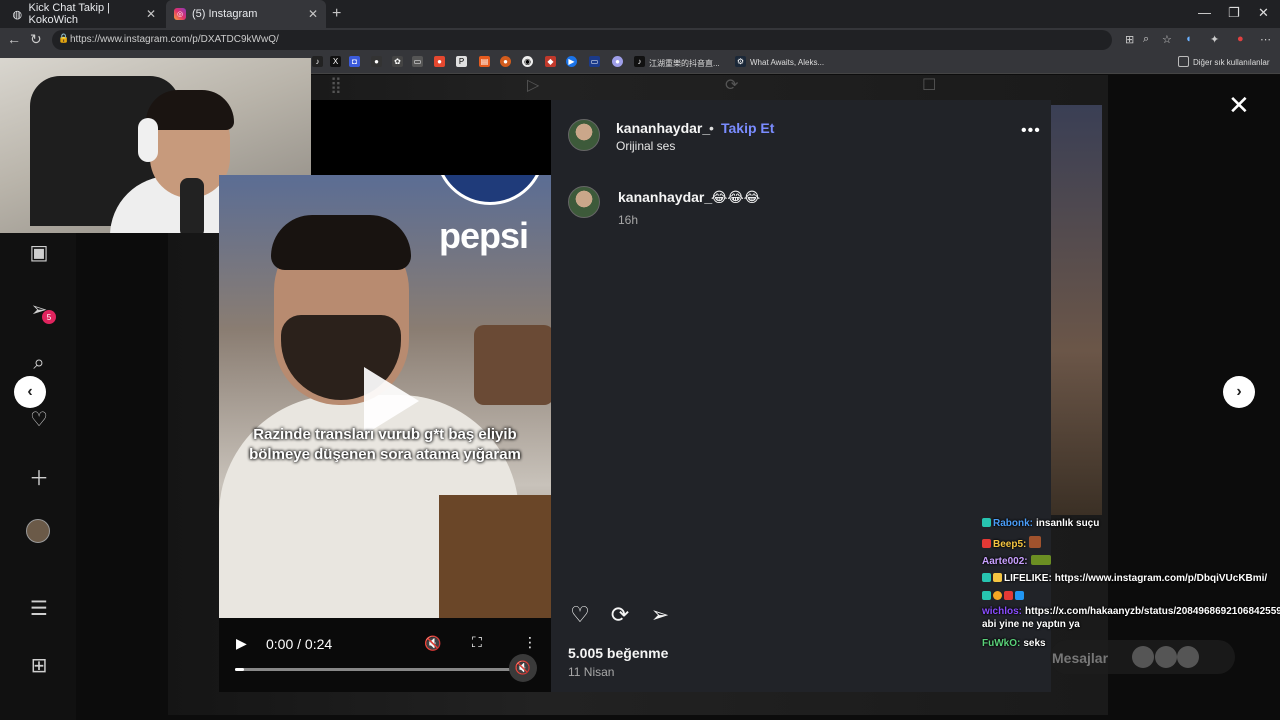 The height and width of the screenshot is (720, 1280). What do you see at coordinates (484, 235) in the screenshot?
I see `pepsi-sign: pepsi` at bounding box center [484, 235].